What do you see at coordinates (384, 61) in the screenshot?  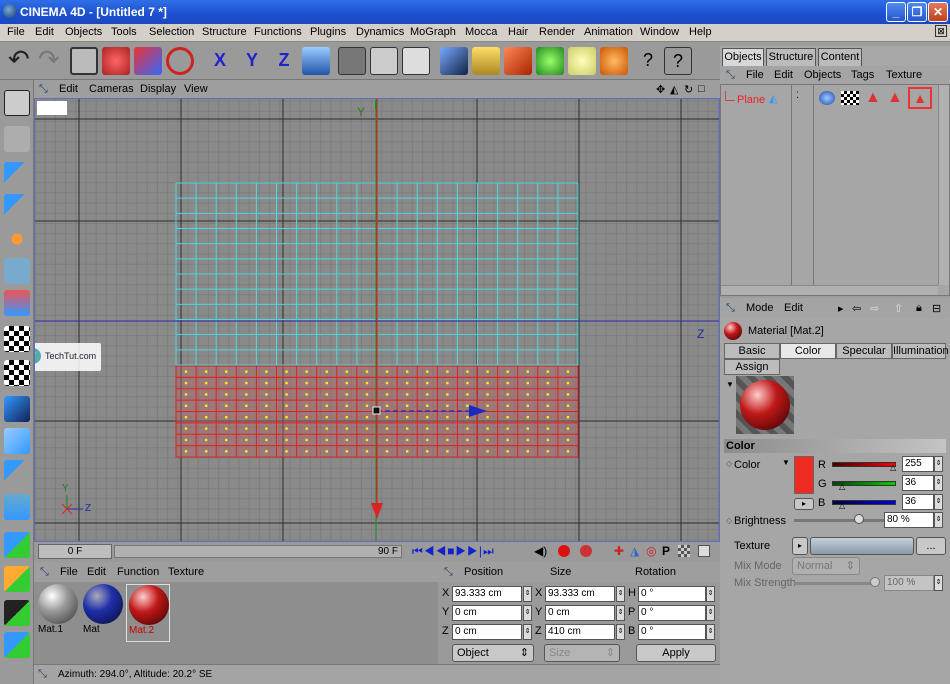 I see `object-mode-icon` at bounding box center [384, 61].